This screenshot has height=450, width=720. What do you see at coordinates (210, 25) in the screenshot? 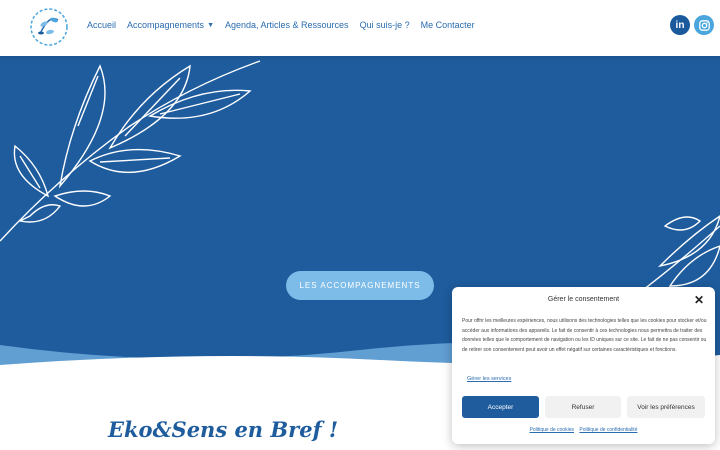
I see `chevron-down-icon: ▼` at bounding box center [210, 25].